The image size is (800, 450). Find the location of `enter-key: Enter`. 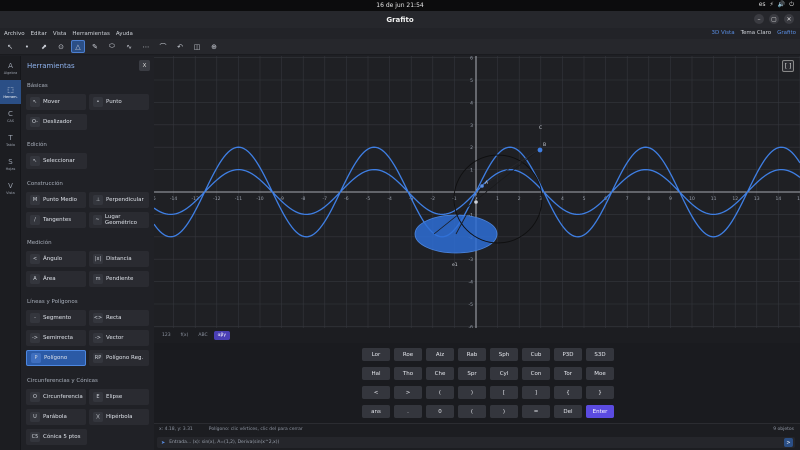

enter-key: Enter is located at coordinates (600, 411).